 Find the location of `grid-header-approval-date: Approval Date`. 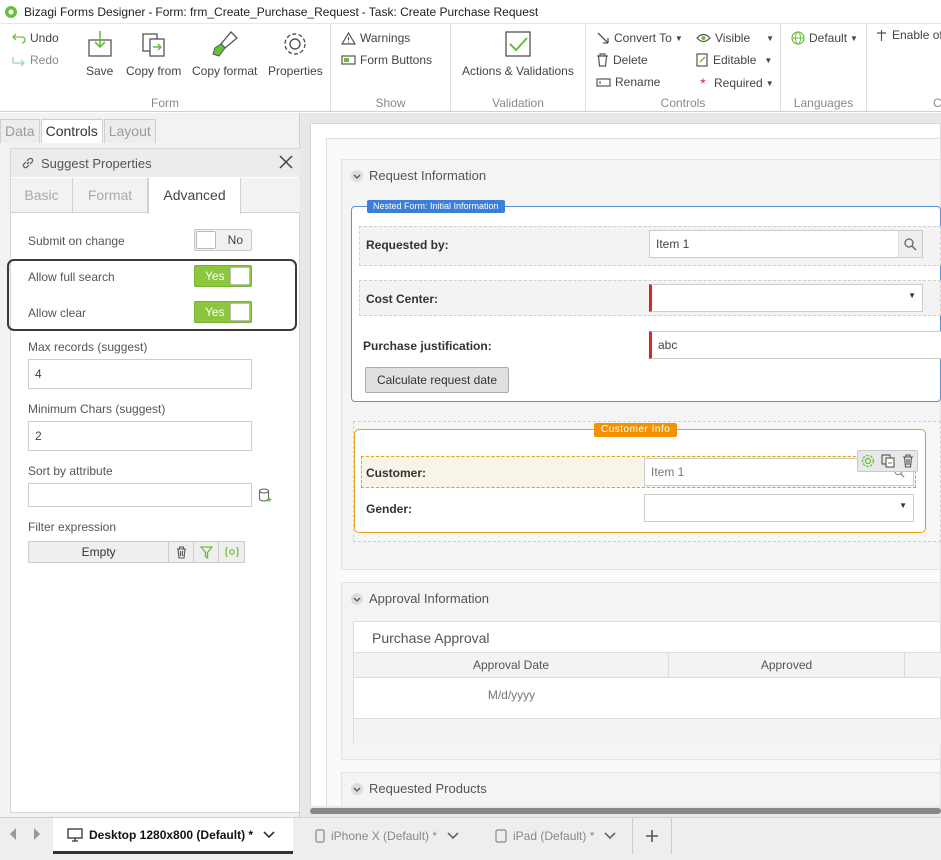

grid-header-approval-date: Approval Date is located at coordinates (511, 665).